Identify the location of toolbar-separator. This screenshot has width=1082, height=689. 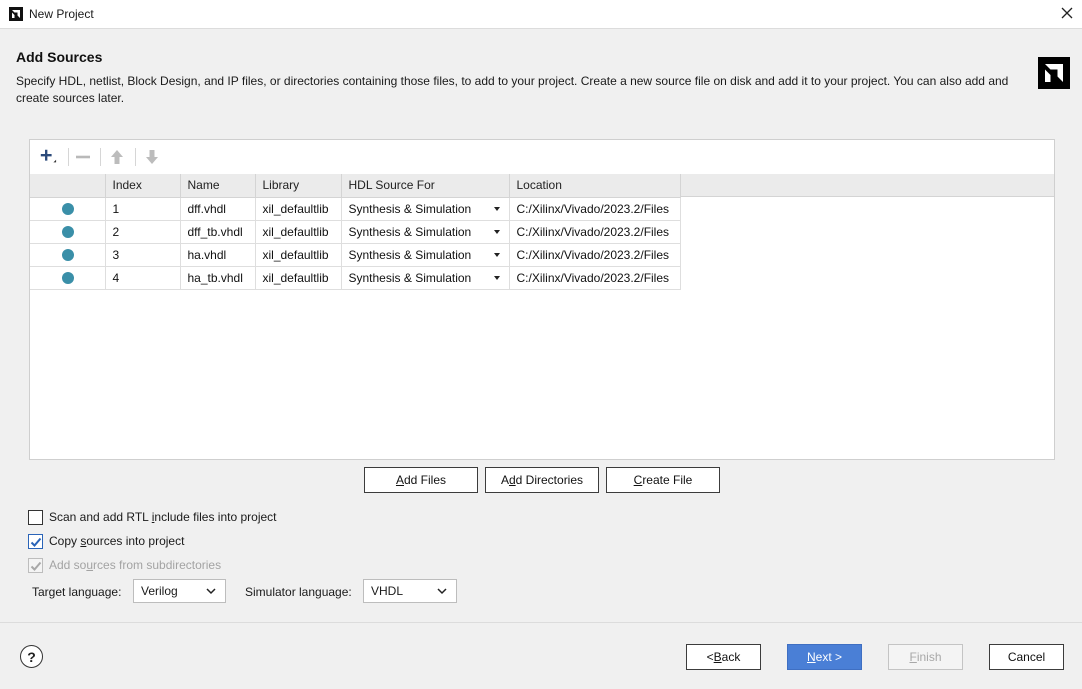
(135, 157).